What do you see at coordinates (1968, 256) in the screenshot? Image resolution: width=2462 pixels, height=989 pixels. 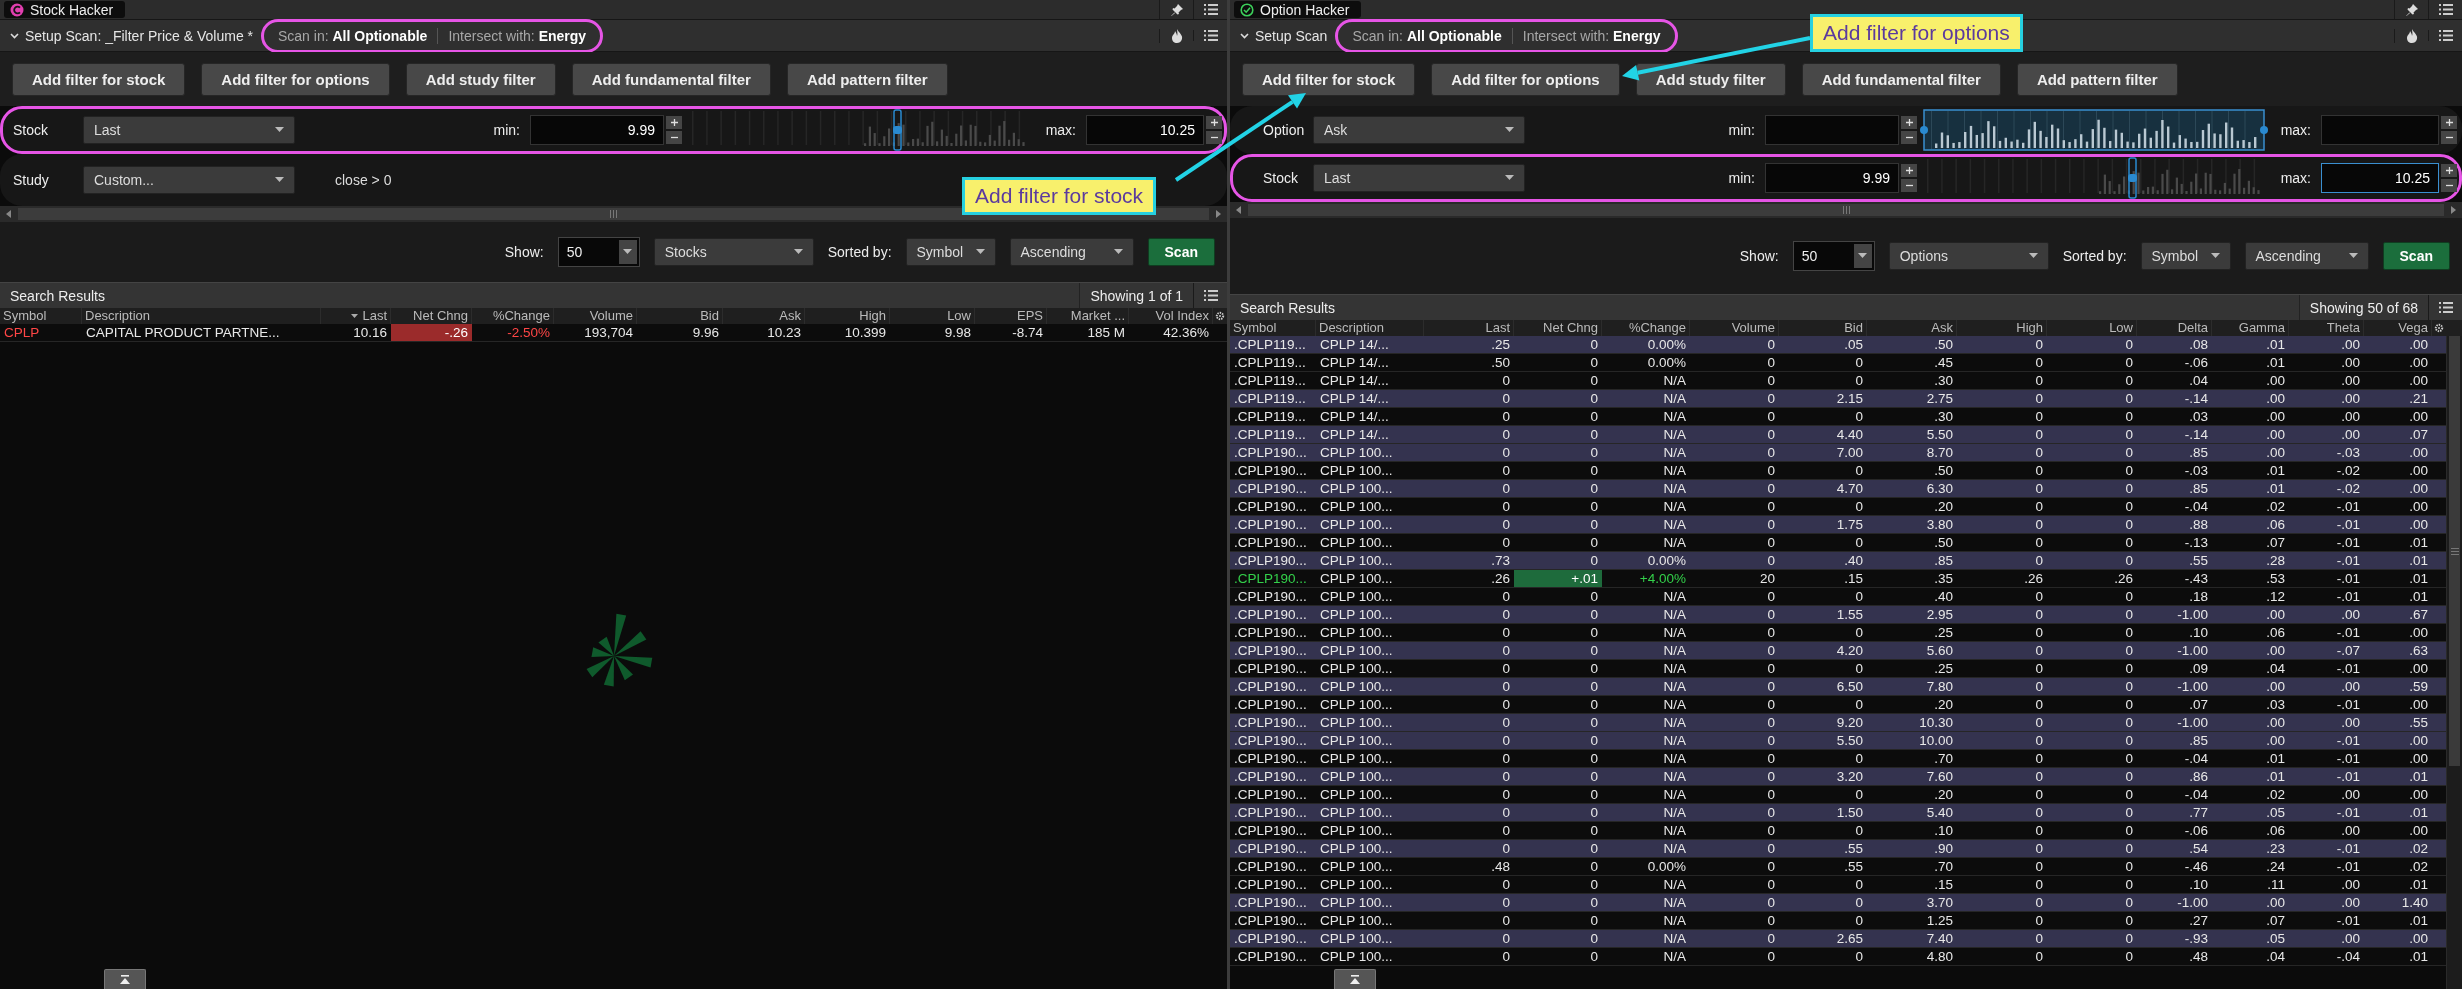 I see `result-type-dropdown: Options` at bounding box center [1968, 256].